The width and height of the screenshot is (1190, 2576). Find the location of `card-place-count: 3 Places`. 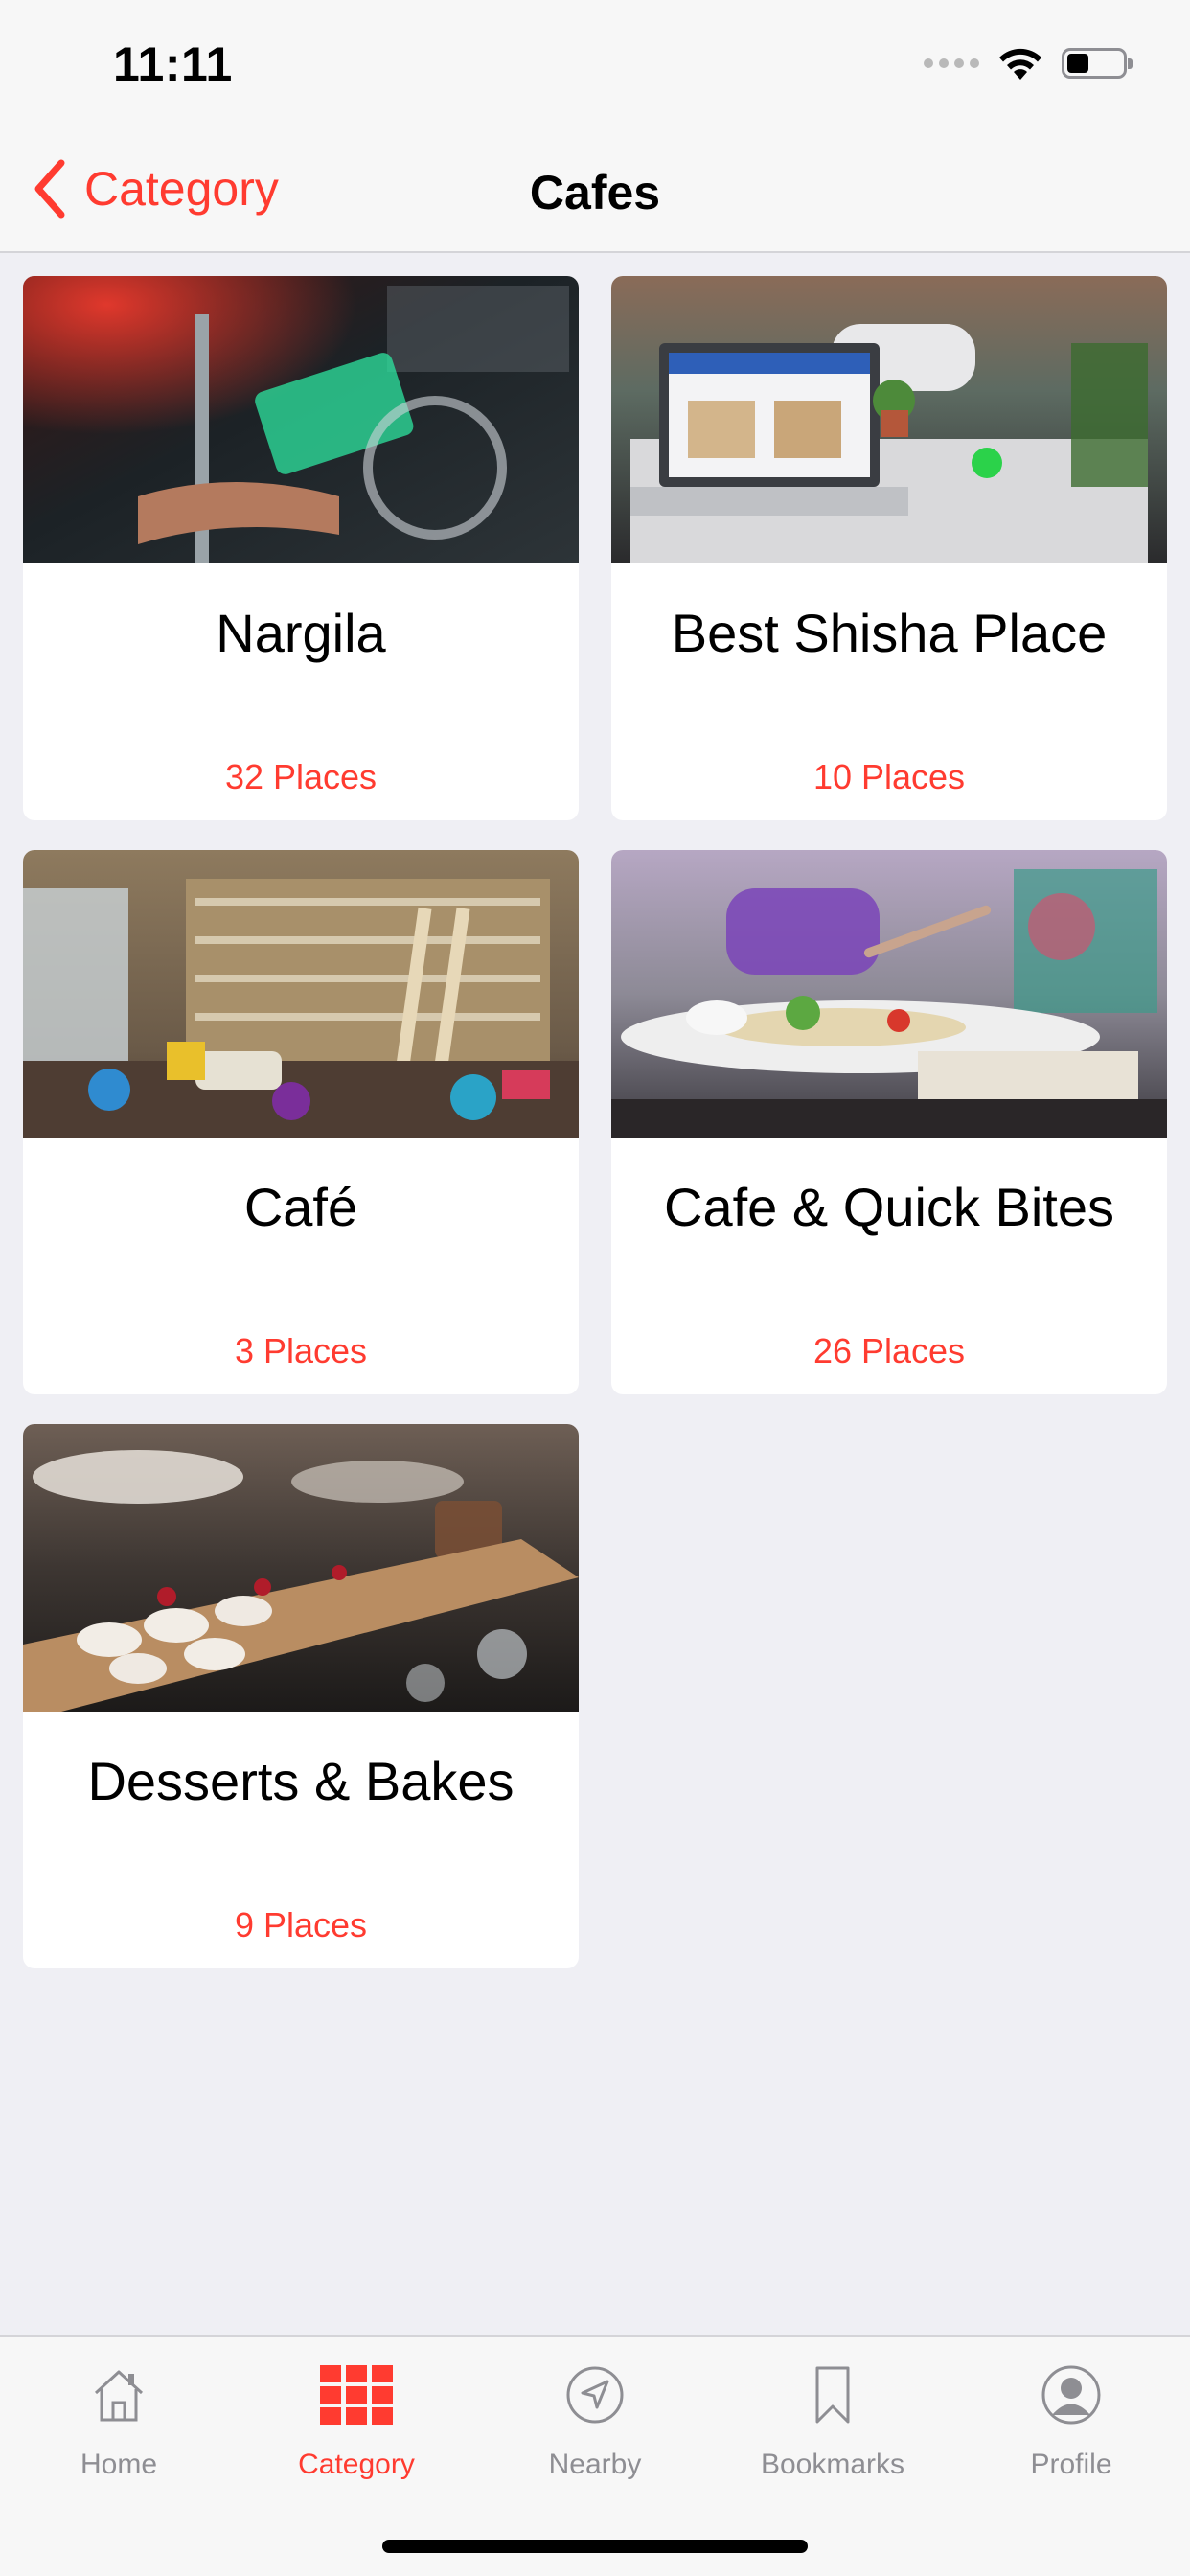

card-place-count: 3 Places is located at coordinates (301, 1350).